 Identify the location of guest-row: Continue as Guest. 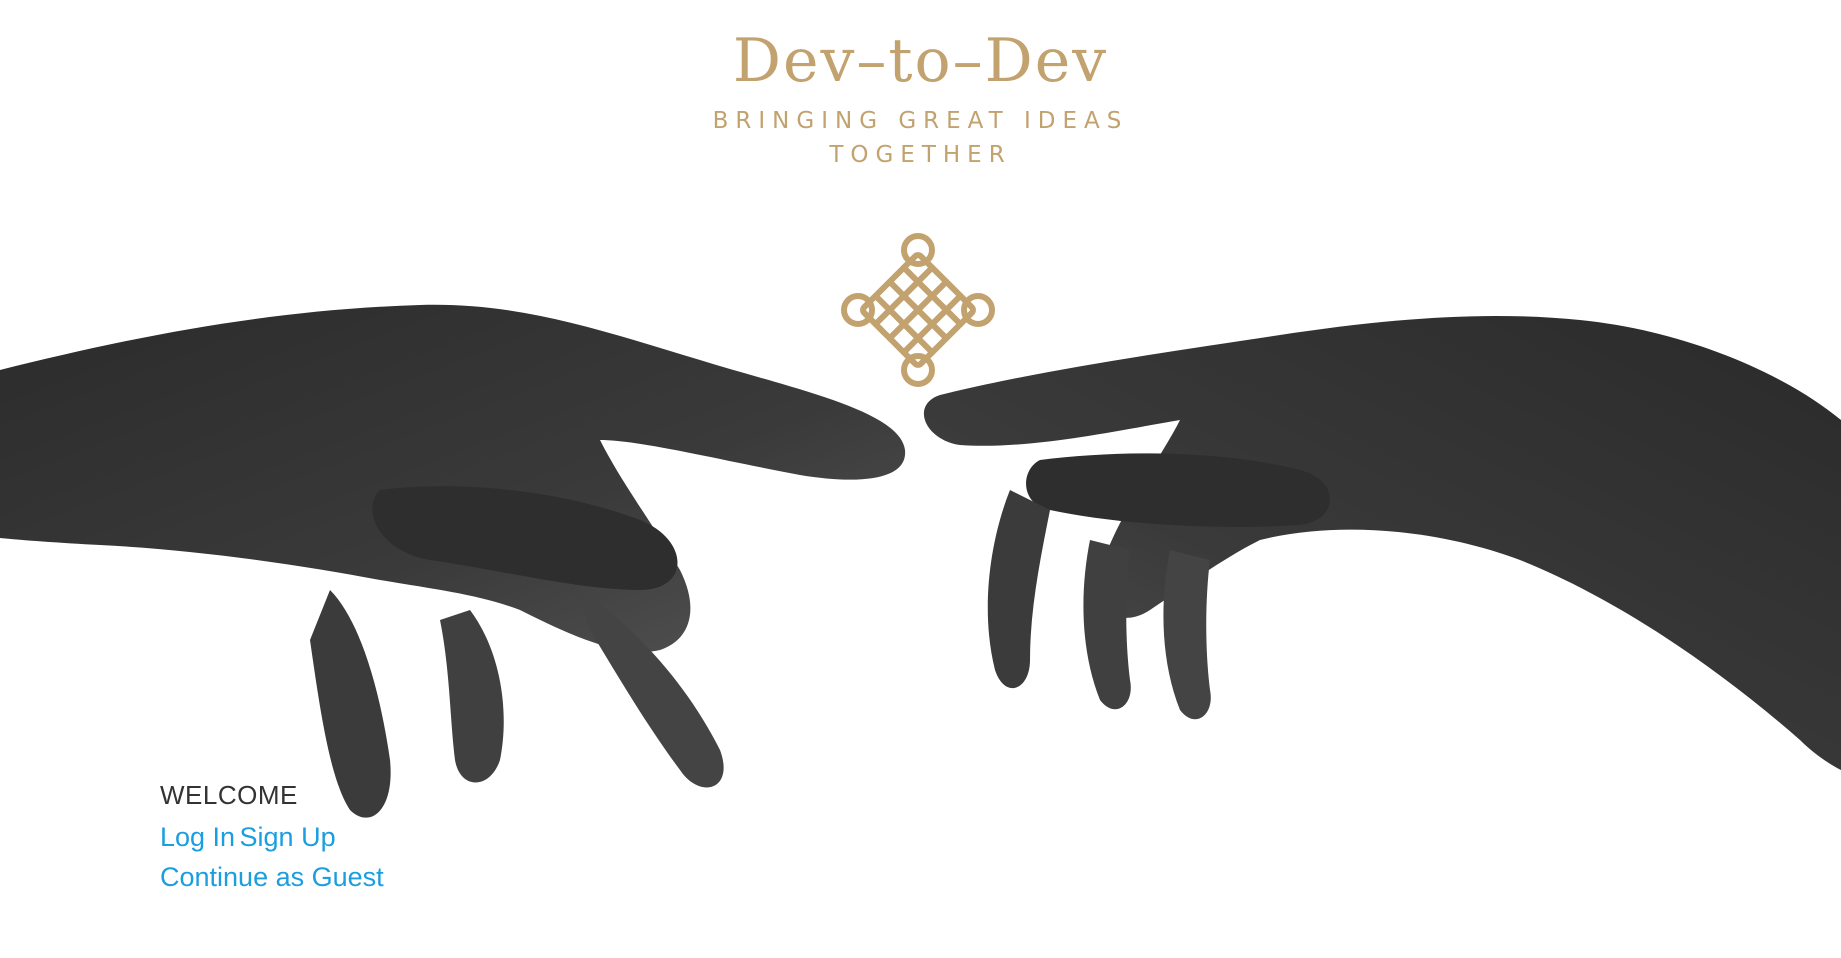
(272, 877).